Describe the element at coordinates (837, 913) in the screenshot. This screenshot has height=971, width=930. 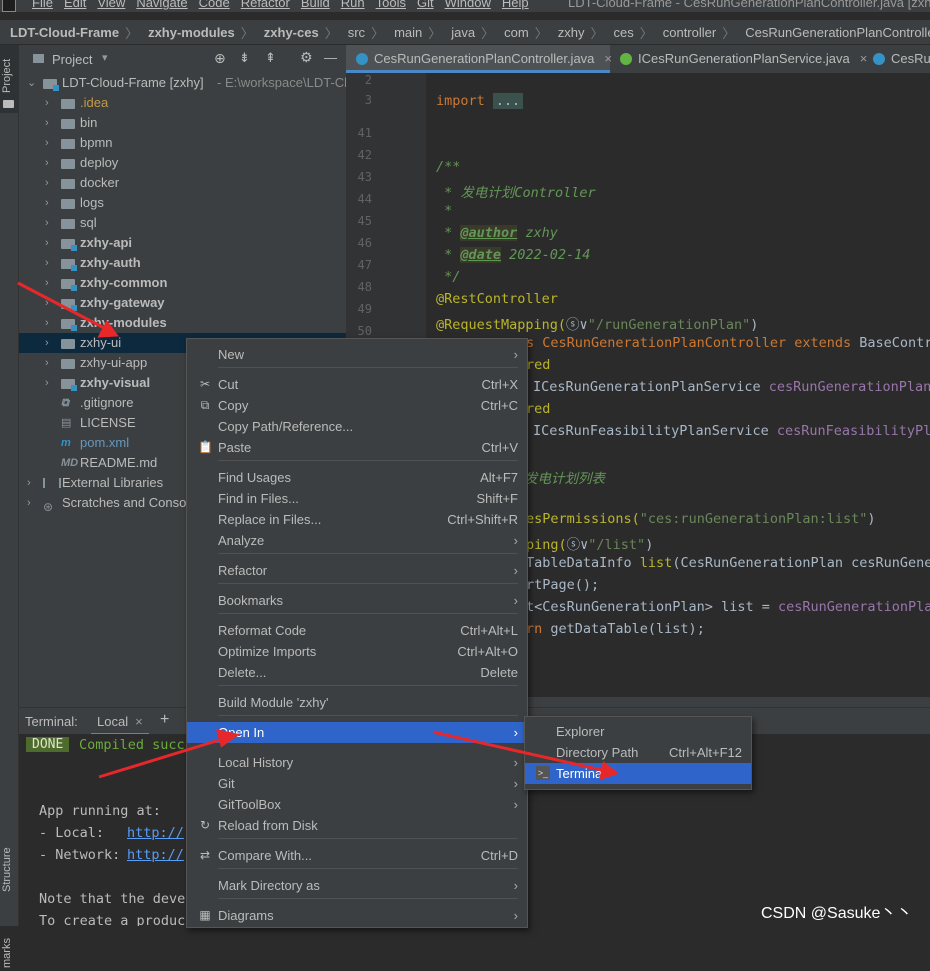
I see `watermark: CSDN @Sasuke丶丶` at that location.